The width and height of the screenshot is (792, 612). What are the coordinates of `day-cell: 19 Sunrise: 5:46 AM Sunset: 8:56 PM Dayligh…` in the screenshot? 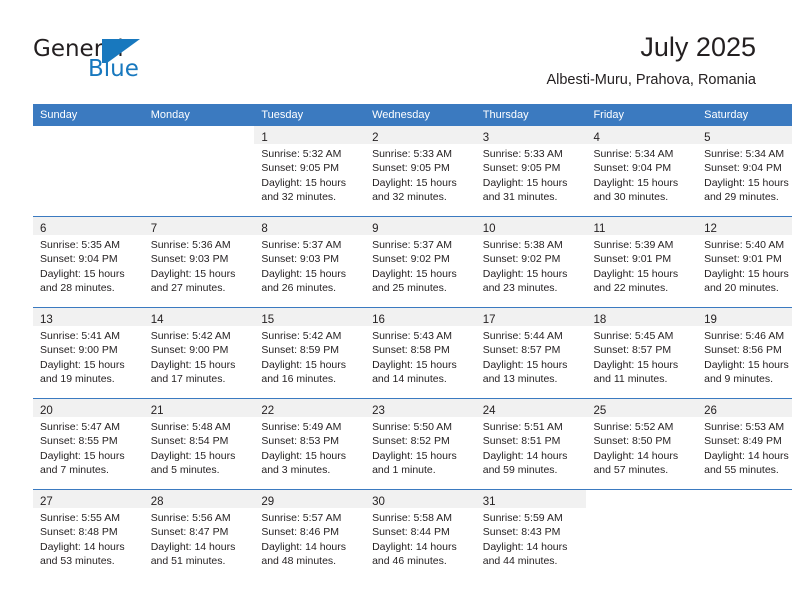 It's located at (744, 353).